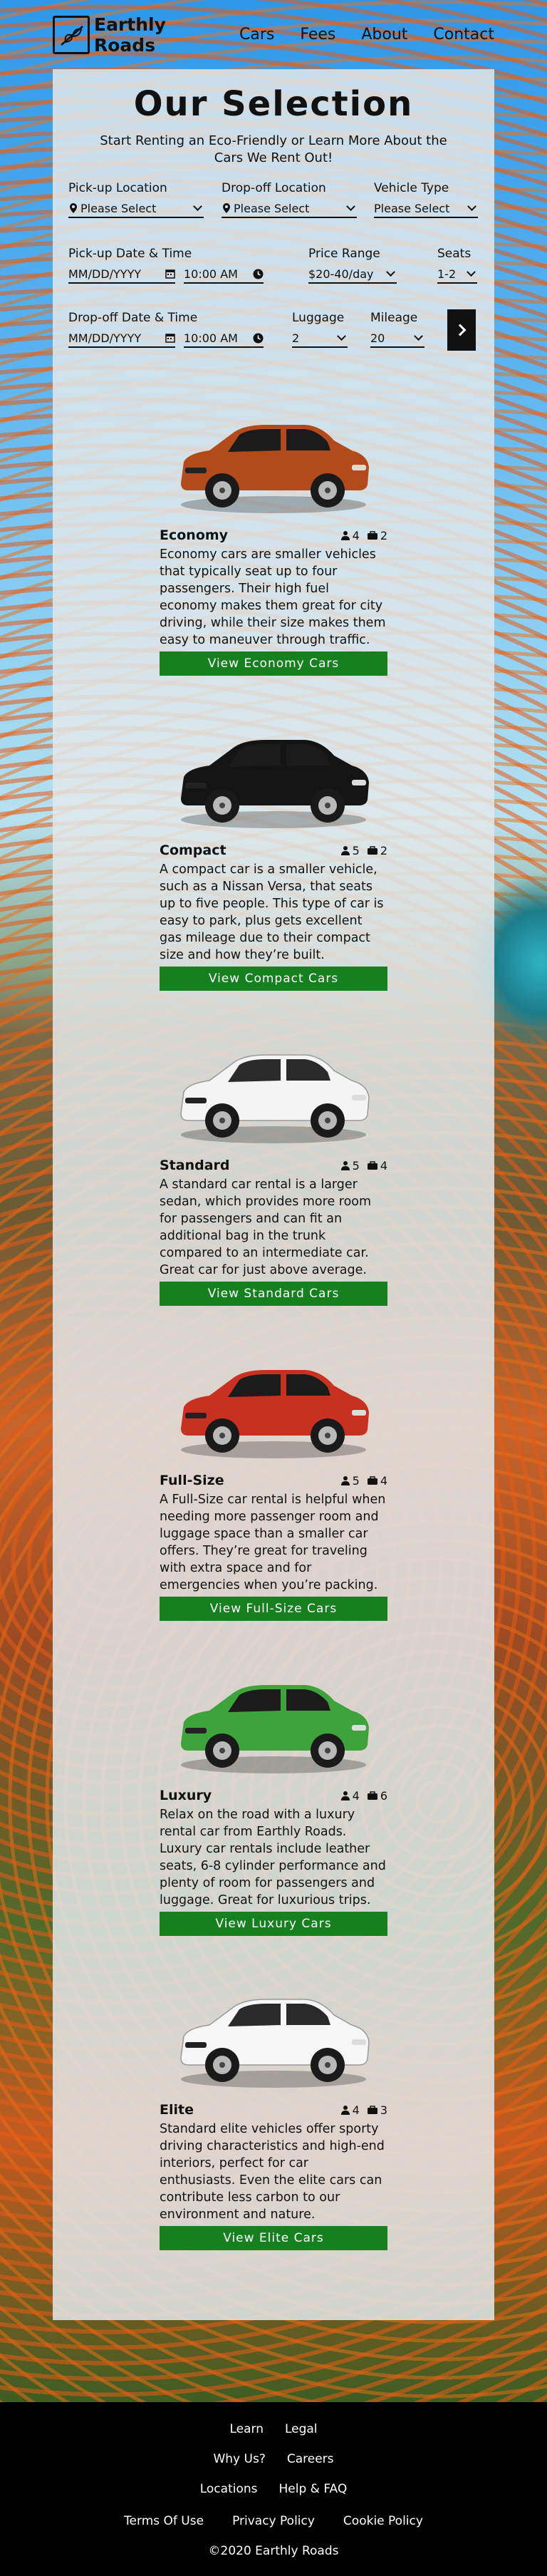 The height and width of the screenshot is (2576, 547). What do you see at coordinates (273, 2429) in the screenshot?
I see `footer-row-1: Learn Legal` at bounding box center [273, 2429].